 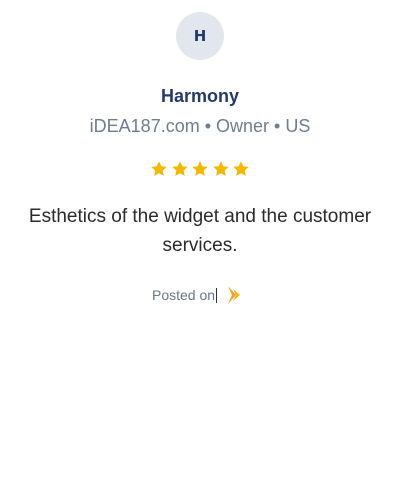 I want to click on posted-on: Posted on, so click(x=197, y=295).